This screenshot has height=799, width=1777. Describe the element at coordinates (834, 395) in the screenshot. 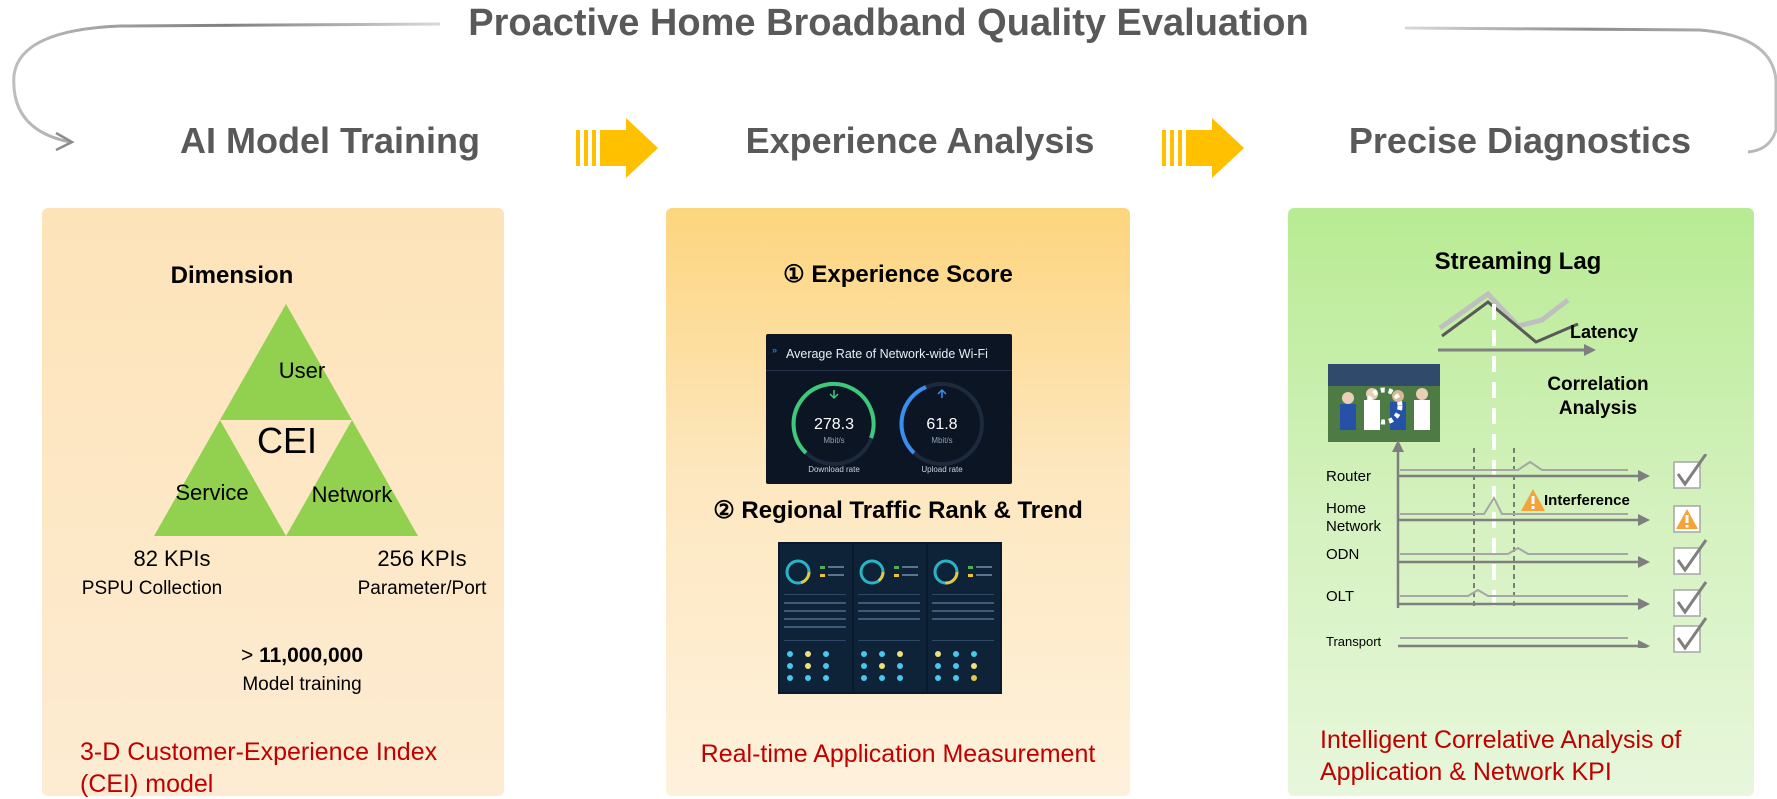

I see `down-arrow-icon` at that location.